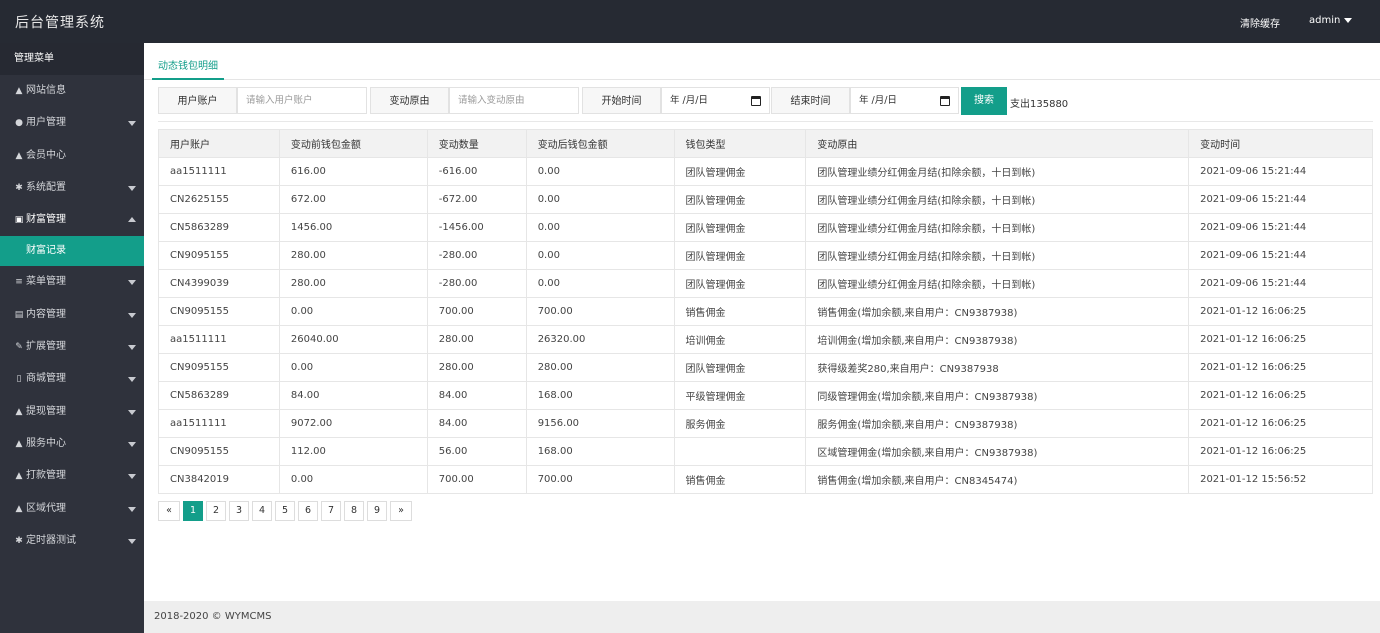 This screenshot has width=1380, height=633. What do you see at coordinates (19, 187) in the screenshot?
I see `cogs-icon: ✱` at bounding box center [19, 187].